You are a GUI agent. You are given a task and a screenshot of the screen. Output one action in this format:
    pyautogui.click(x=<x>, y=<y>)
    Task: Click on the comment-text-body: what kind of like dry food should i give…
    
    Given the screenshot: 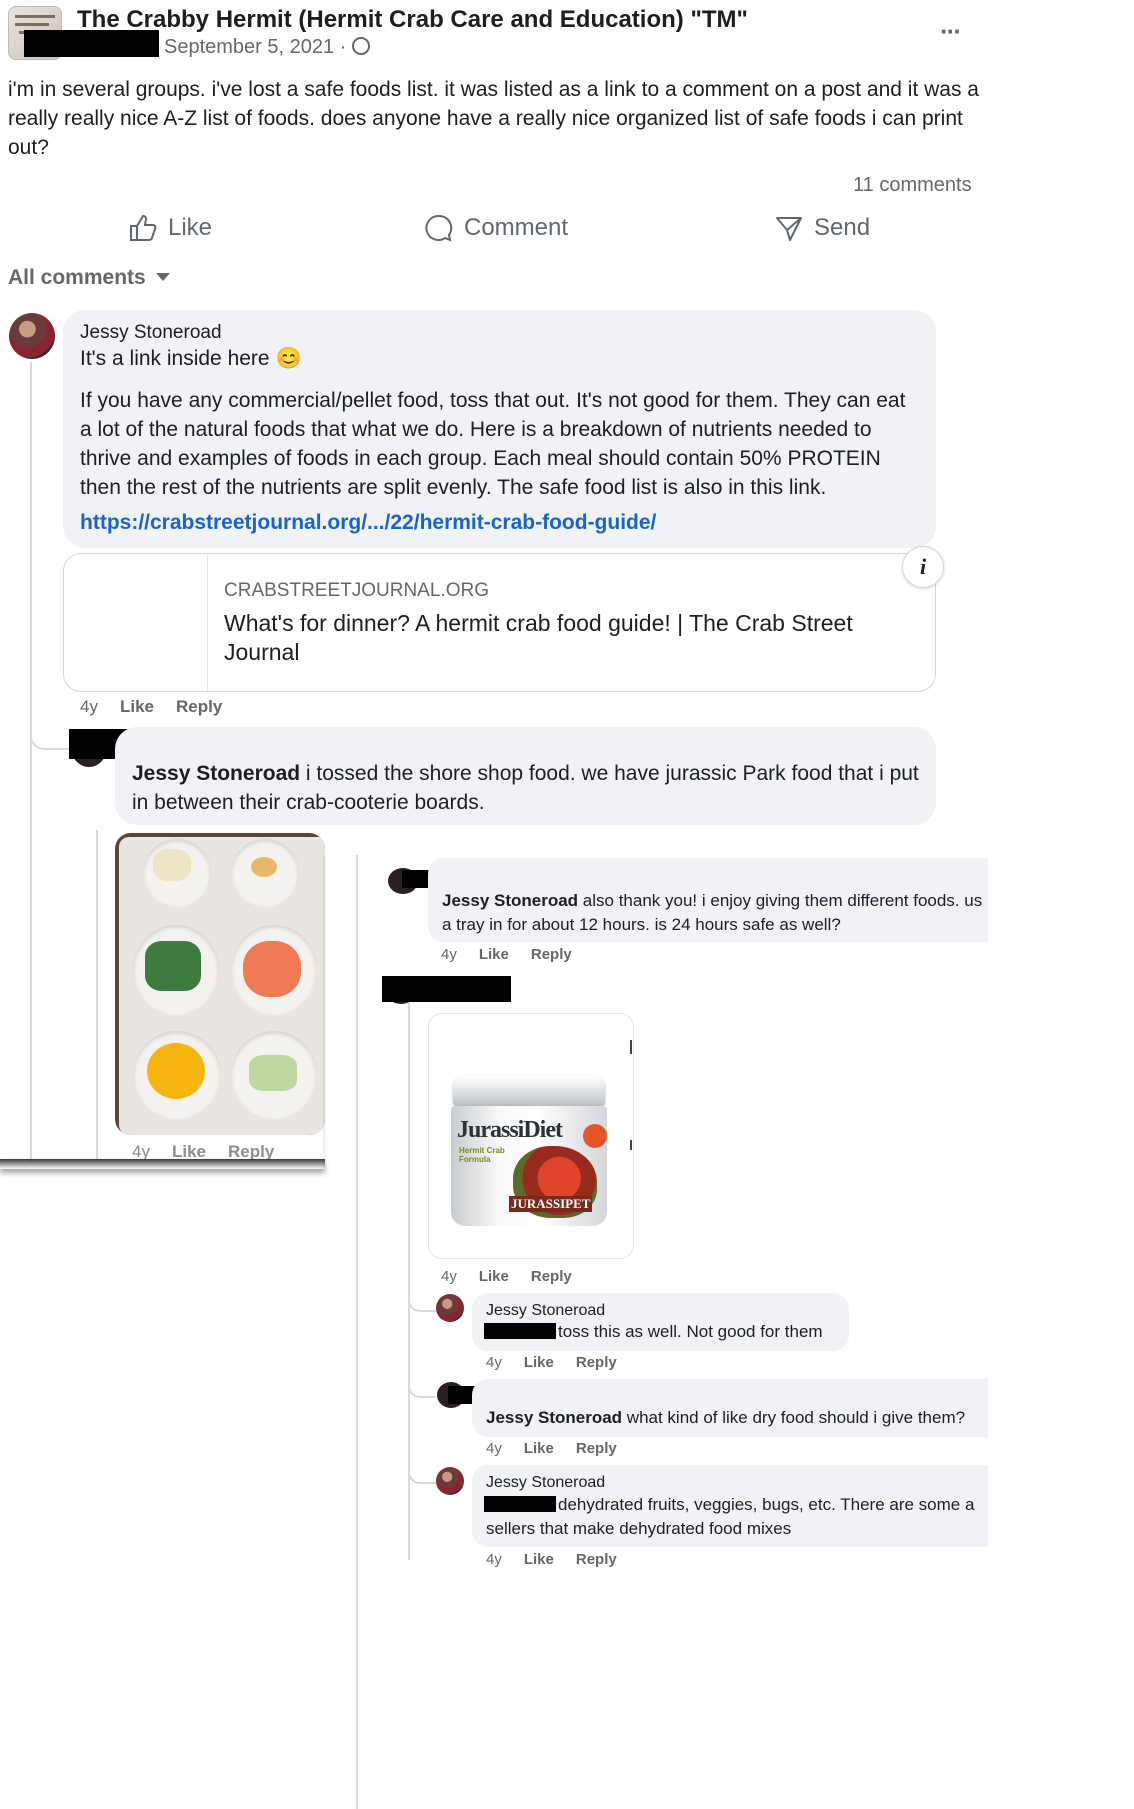 What is the action you would take?
    pyautogui.click(x=794, y=1417)
    